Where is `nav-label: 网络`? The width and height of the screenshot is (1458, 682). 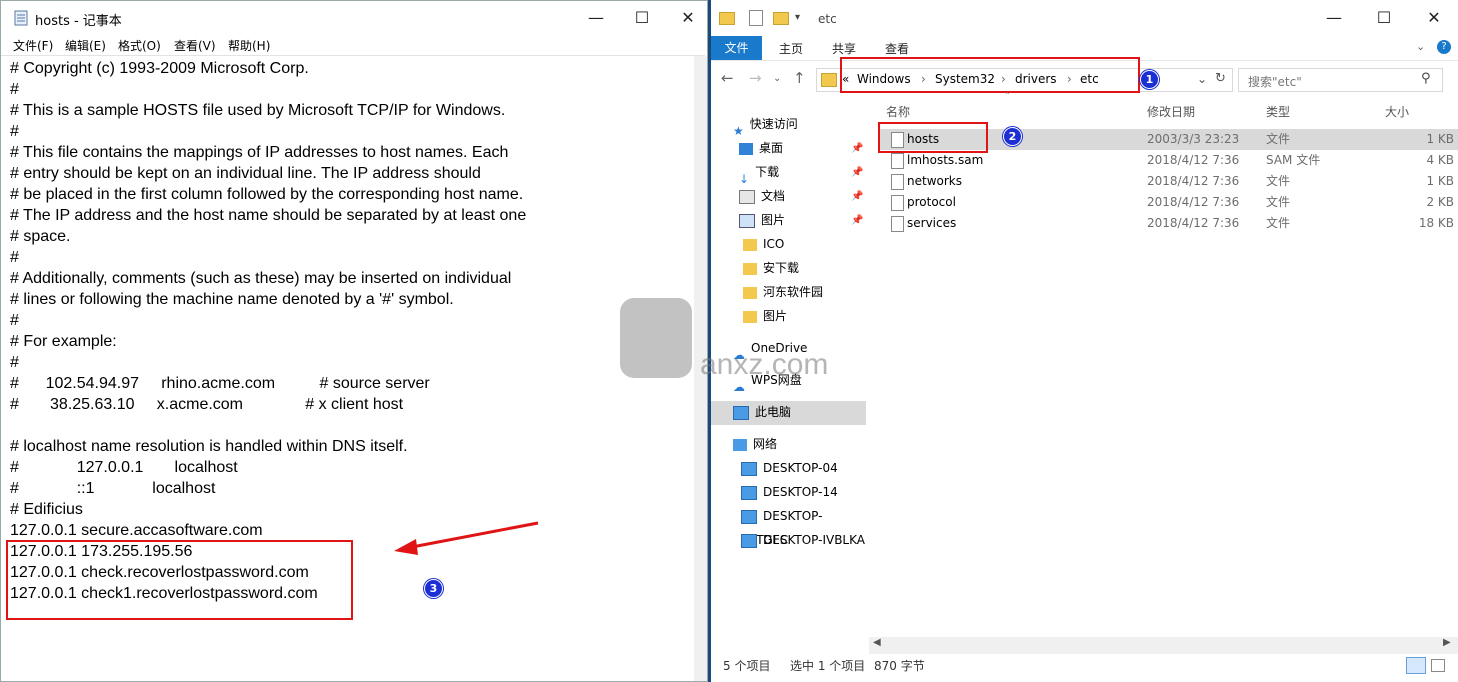
nav-label: 网络 is located at coordinates (765, 444).